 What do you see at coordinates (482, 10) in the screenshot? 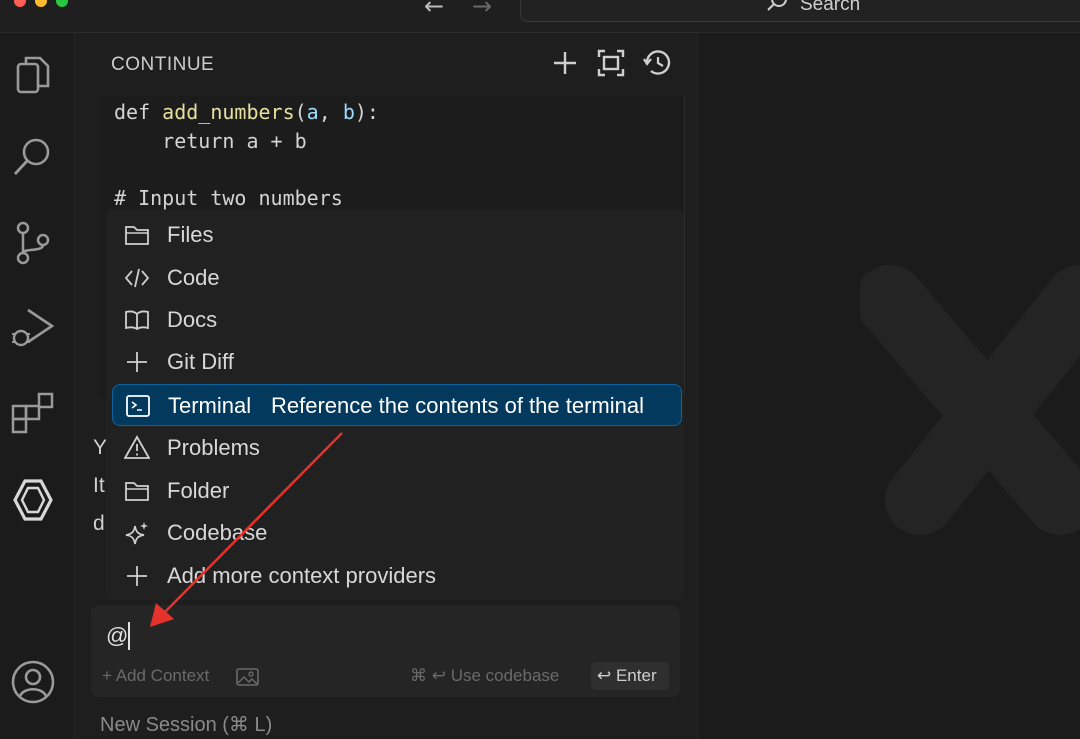
I see `forward-arrow-icon: →` at bounding box center [482, 10].